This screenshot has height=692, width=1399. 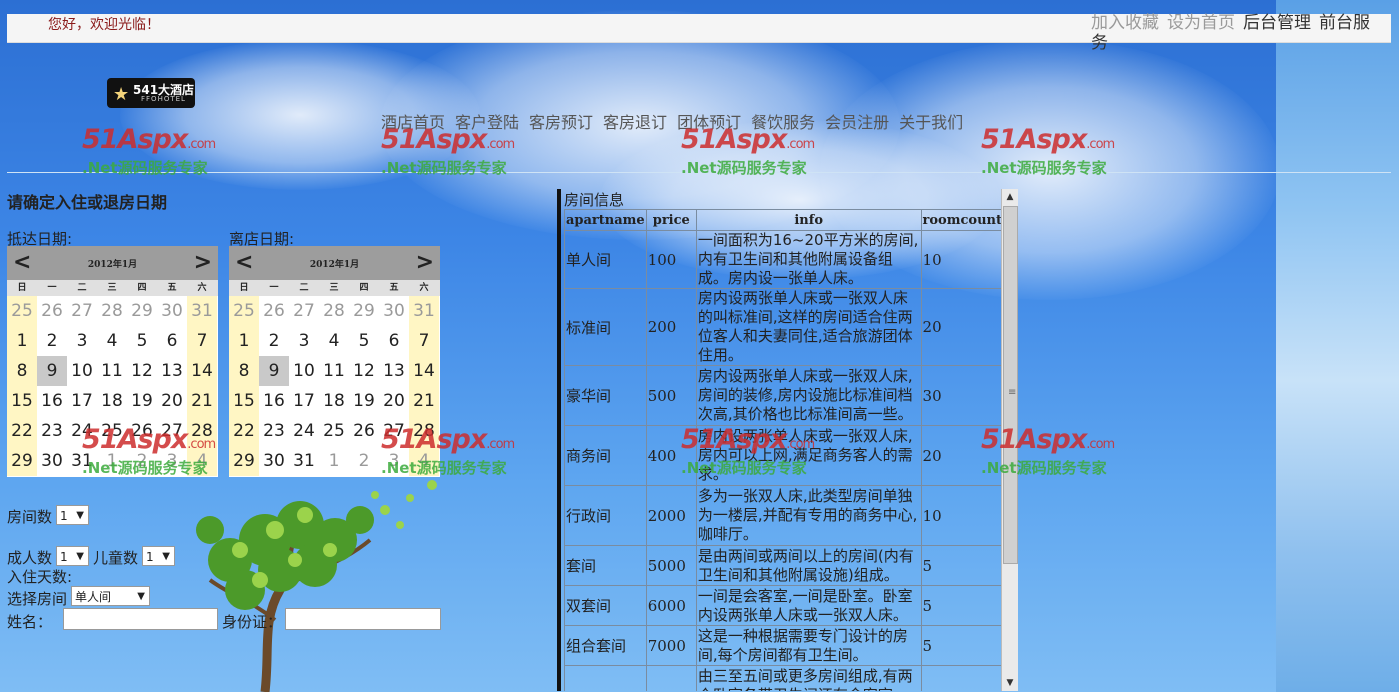 I want to click on nav-item-home: 酒店首页, so click(x=413, y=122).